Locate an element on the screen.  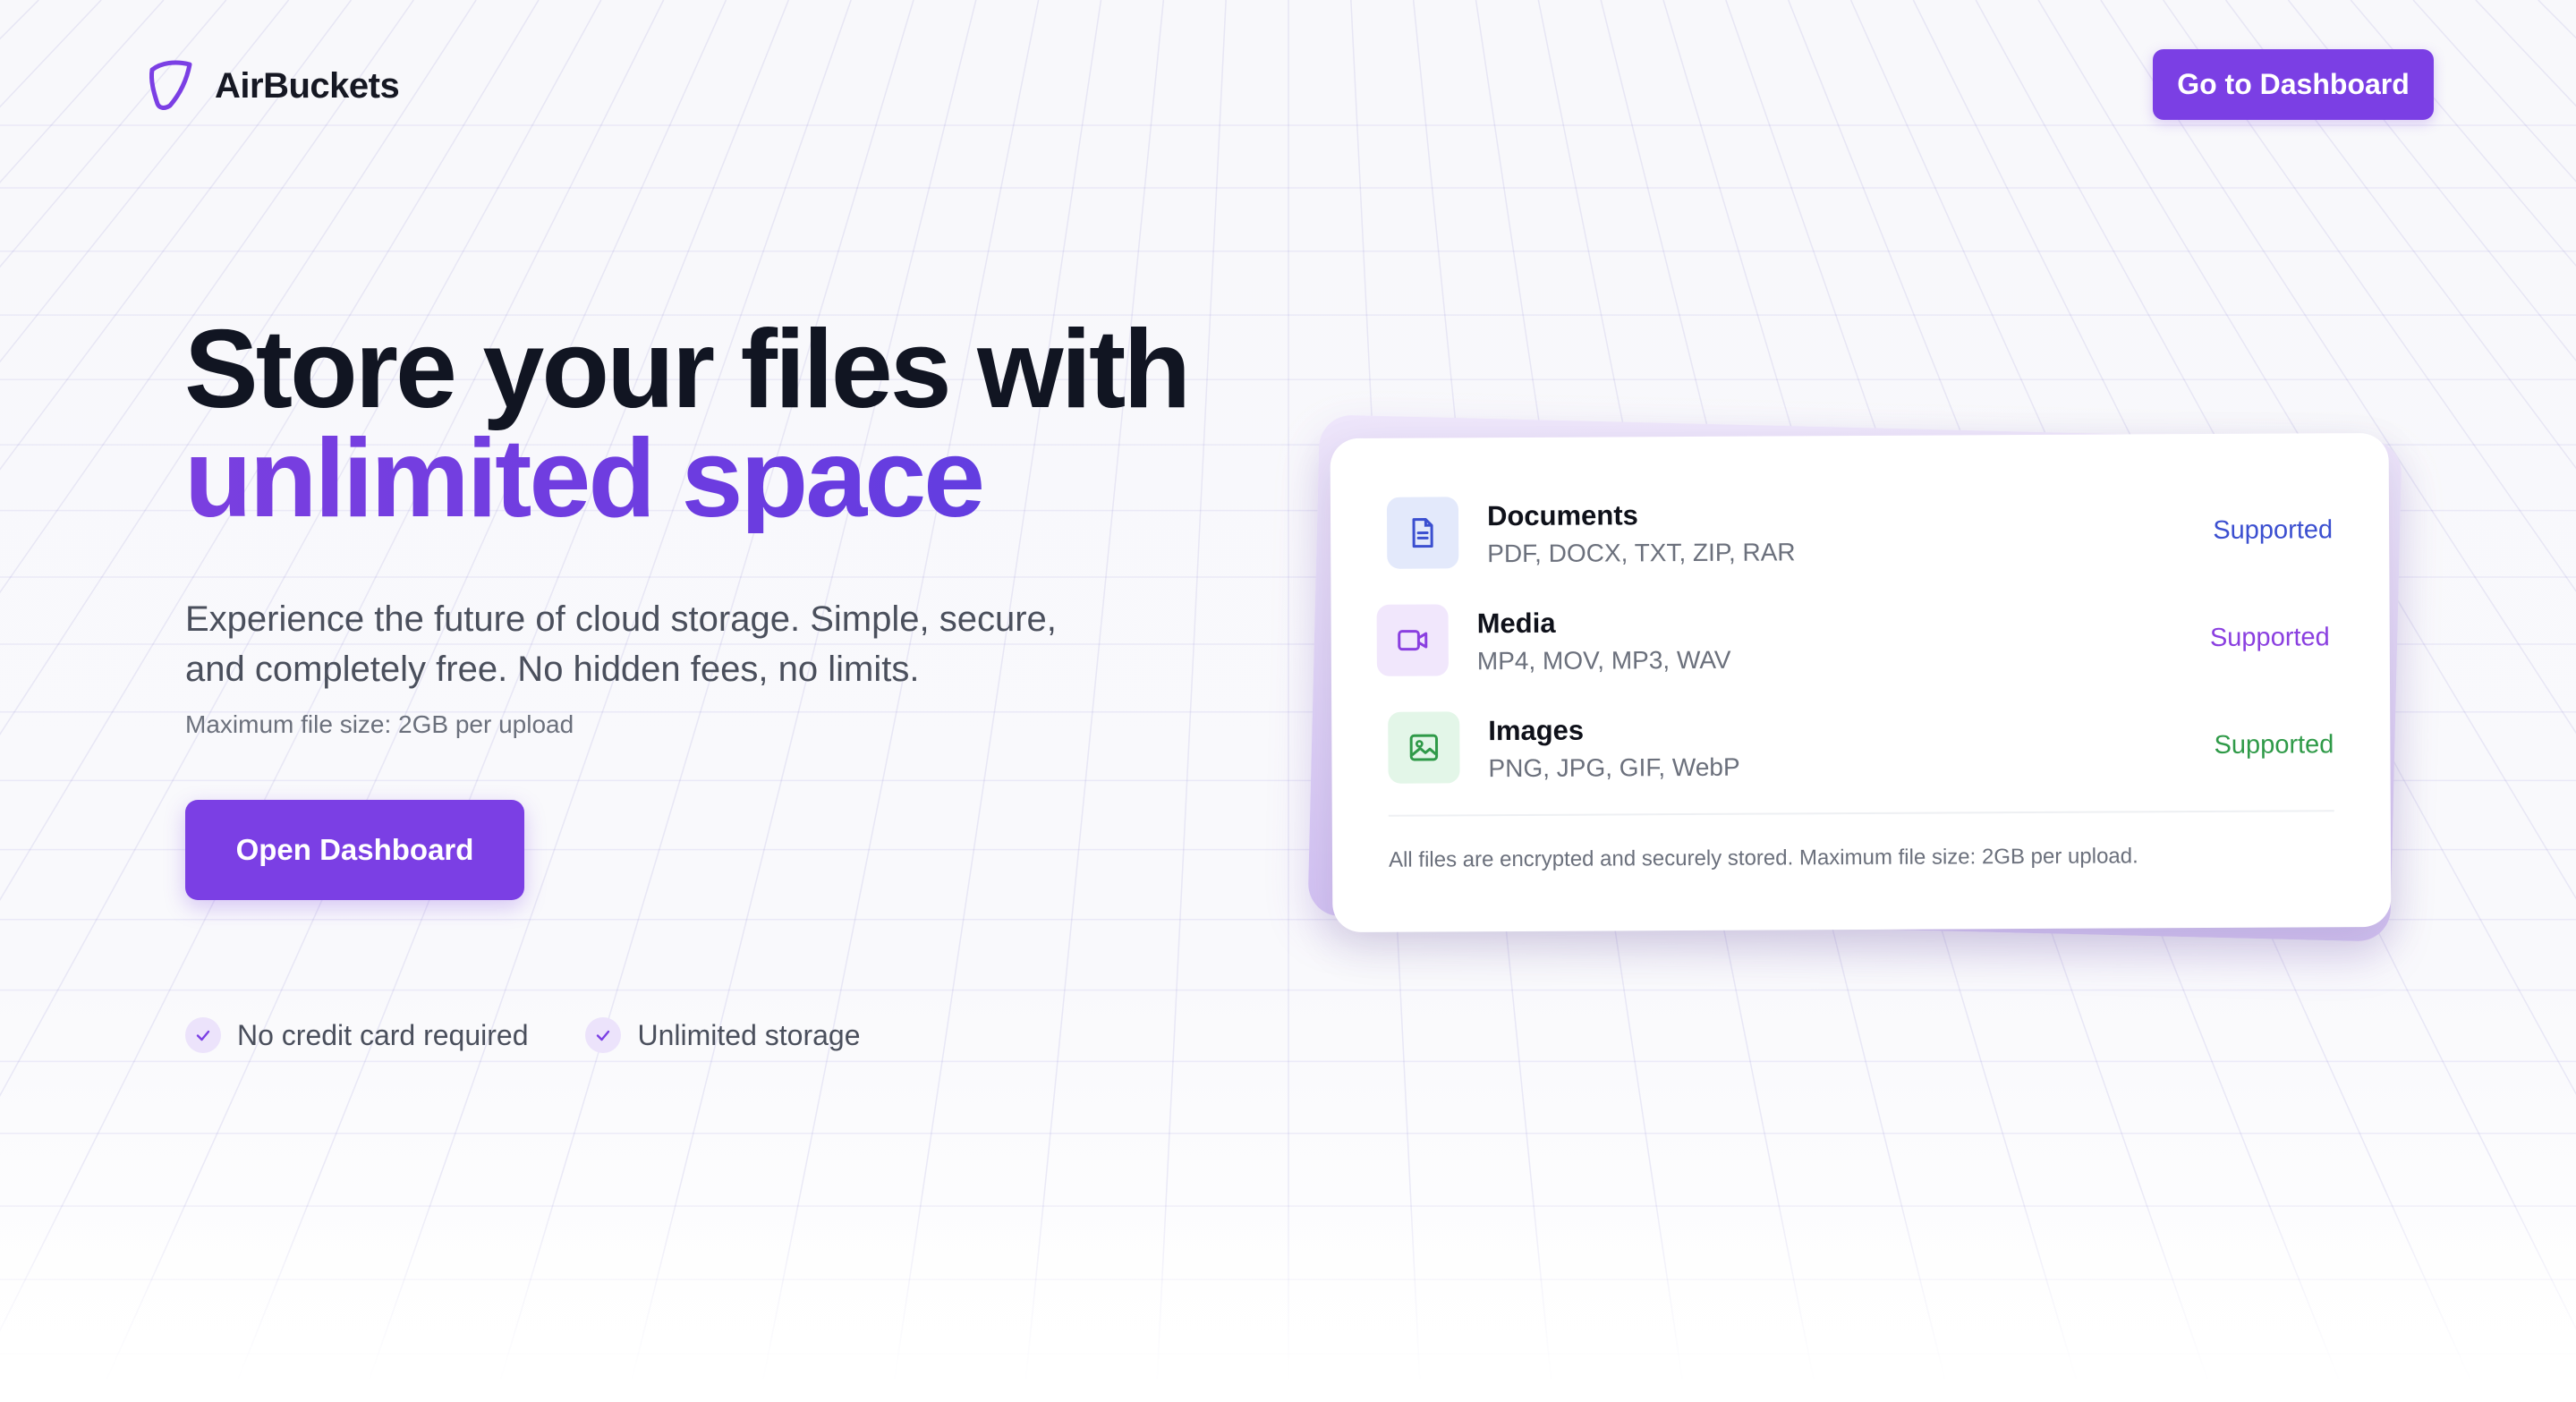
image-icon is located at coordinates (1424, 748).